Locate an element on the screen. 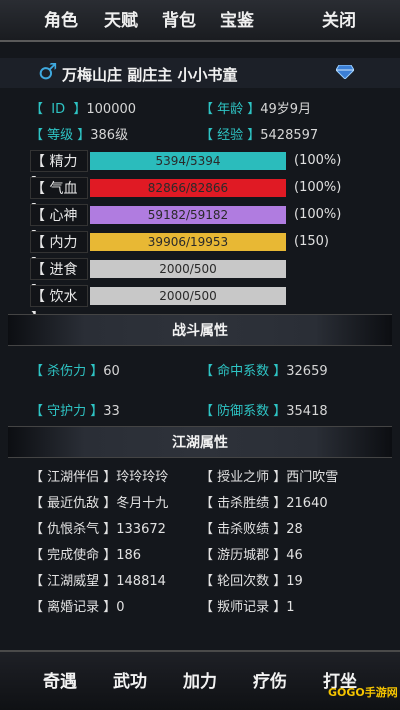  tab-treasure-book: 宝鉴 is located at coordinates (237, 21).